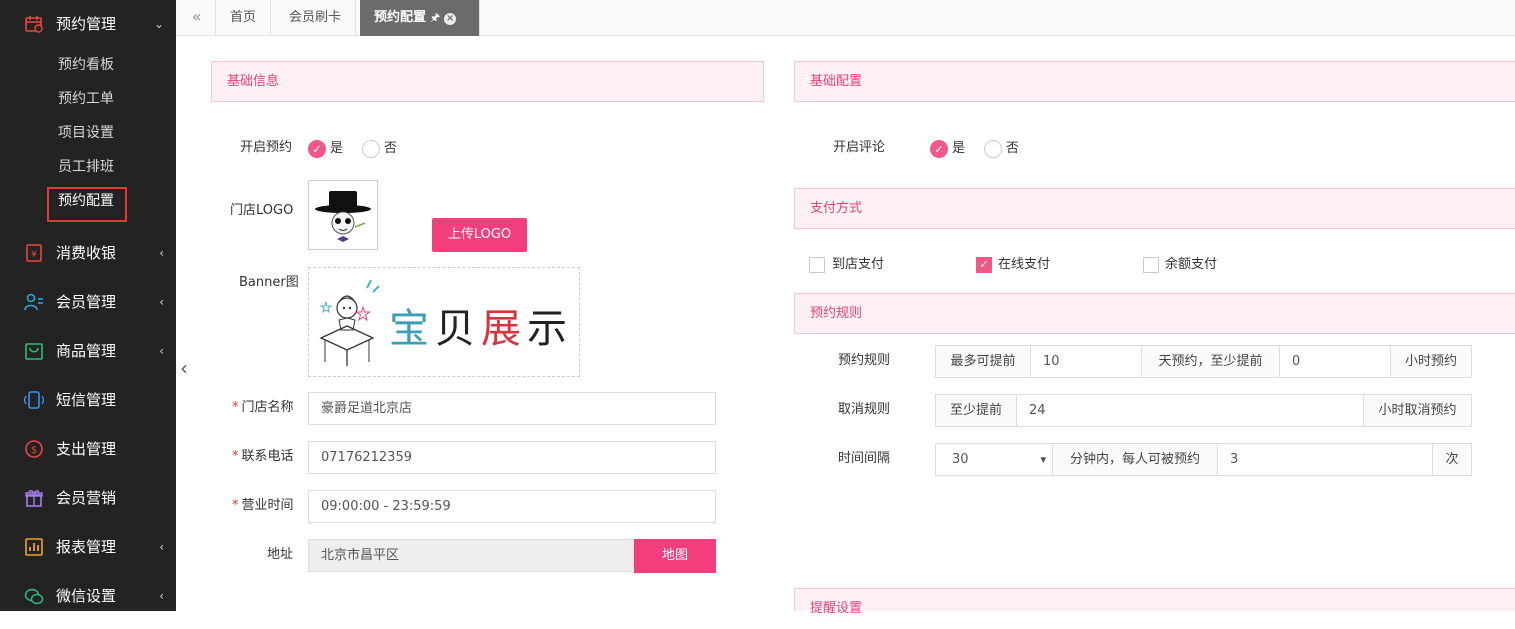  What do you see at coordinates (479, 235) in the screenshot?
I see `upload-logo-button: 上传LOGO` at bounding box center [479, 235].